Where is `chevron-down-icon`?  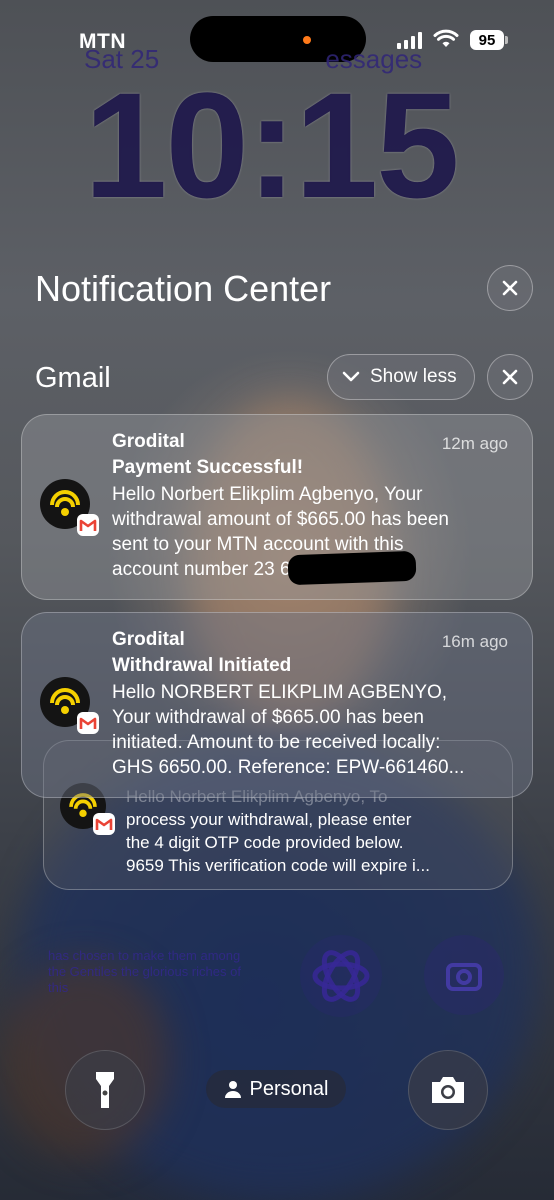
chevron-down-icon is located at coordinates (351, 376).